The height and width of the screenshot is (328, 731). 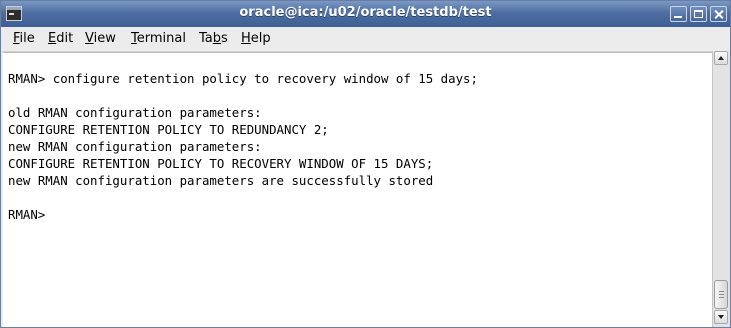 What do you see at coordinates (365, 39) in the screenshot?
I see `menu-bar: File Edit View Terminal Tabs Help` at bounding box center [365, 39].